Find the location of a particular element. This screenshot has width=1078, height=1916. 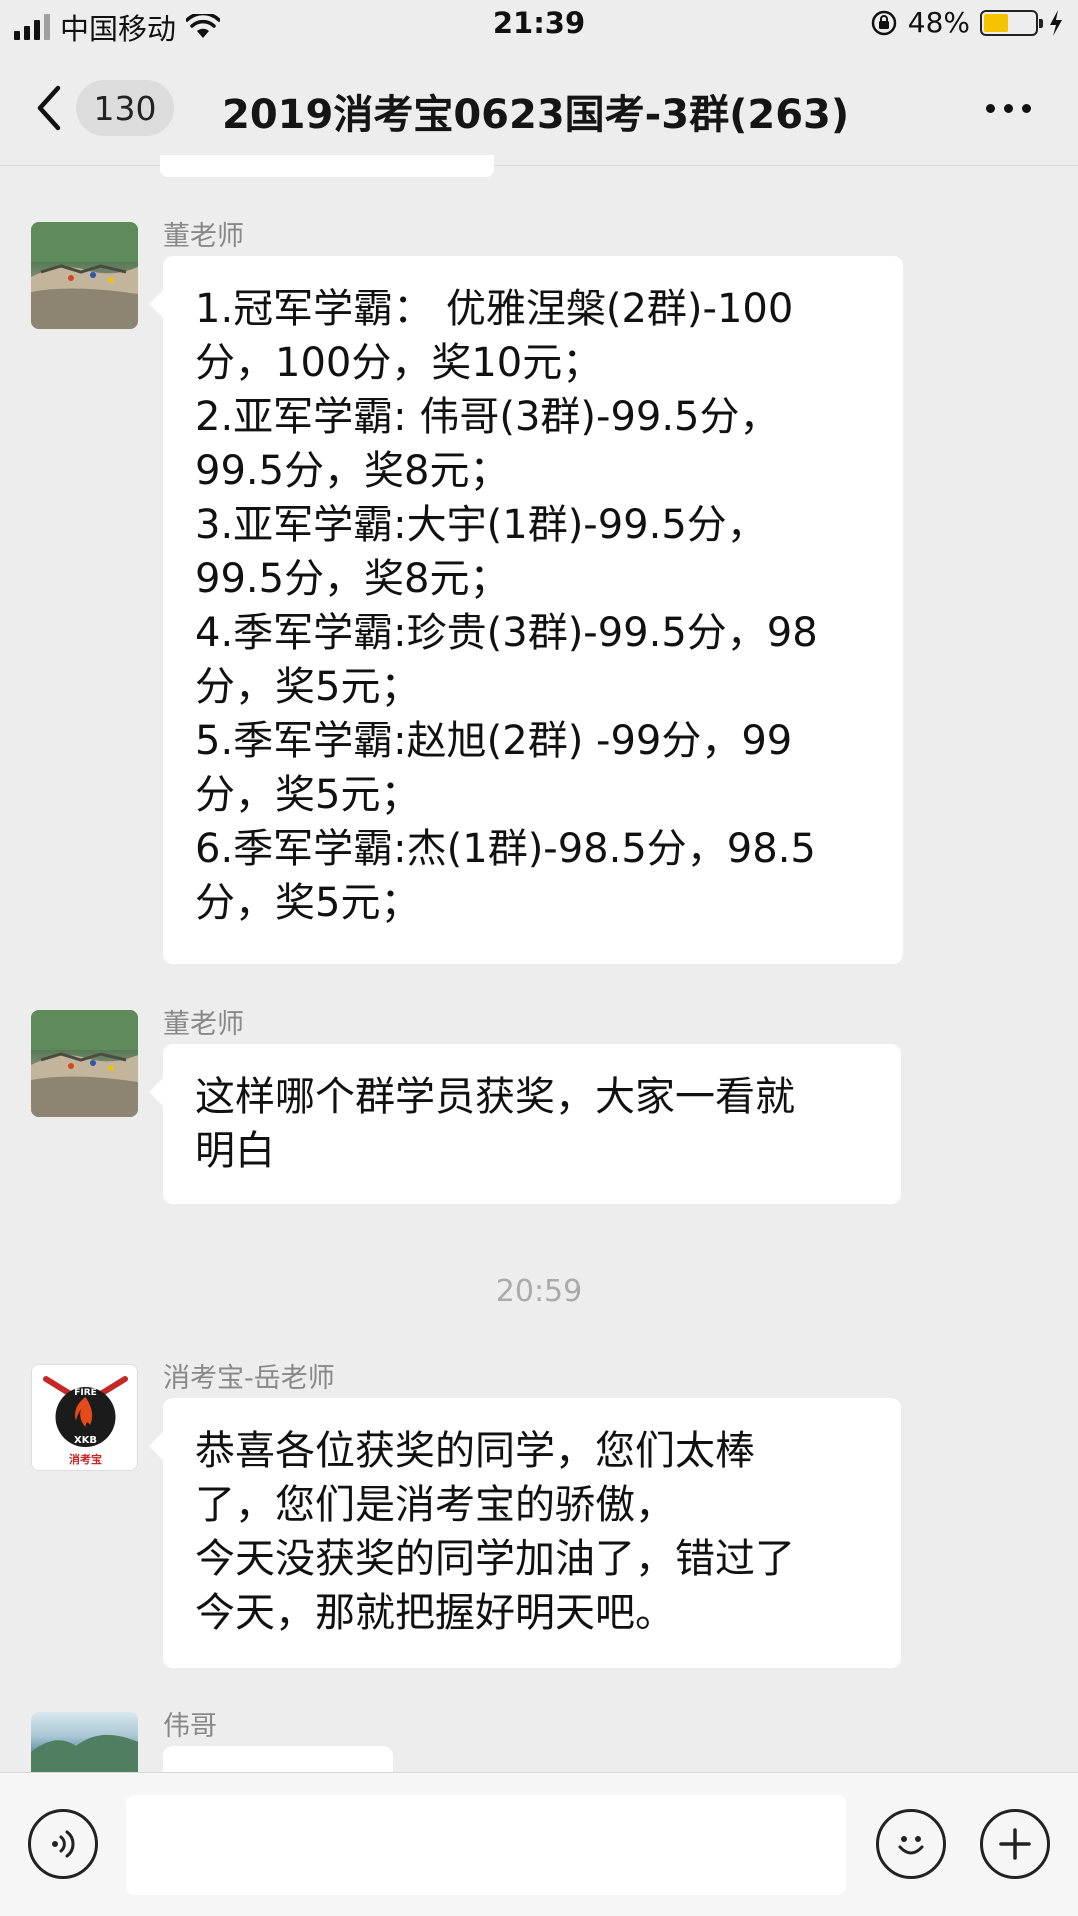

plus-icon is located at coordinates (1015, 1844).